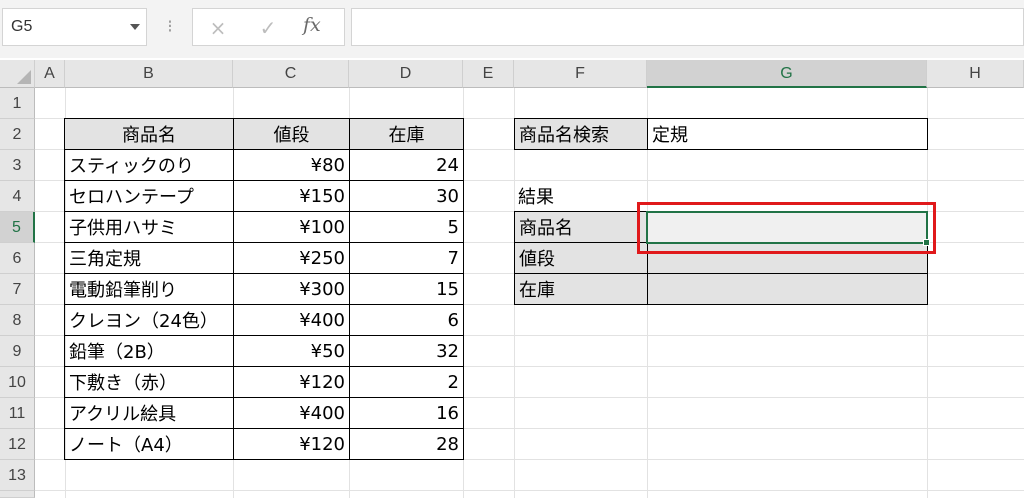 The height and width of the screenshot is (498, 1024). What do you see at coordinates (581, 258) in the screenshot?
I see `result-label-price: 値段` at bounding box center [581, 258].